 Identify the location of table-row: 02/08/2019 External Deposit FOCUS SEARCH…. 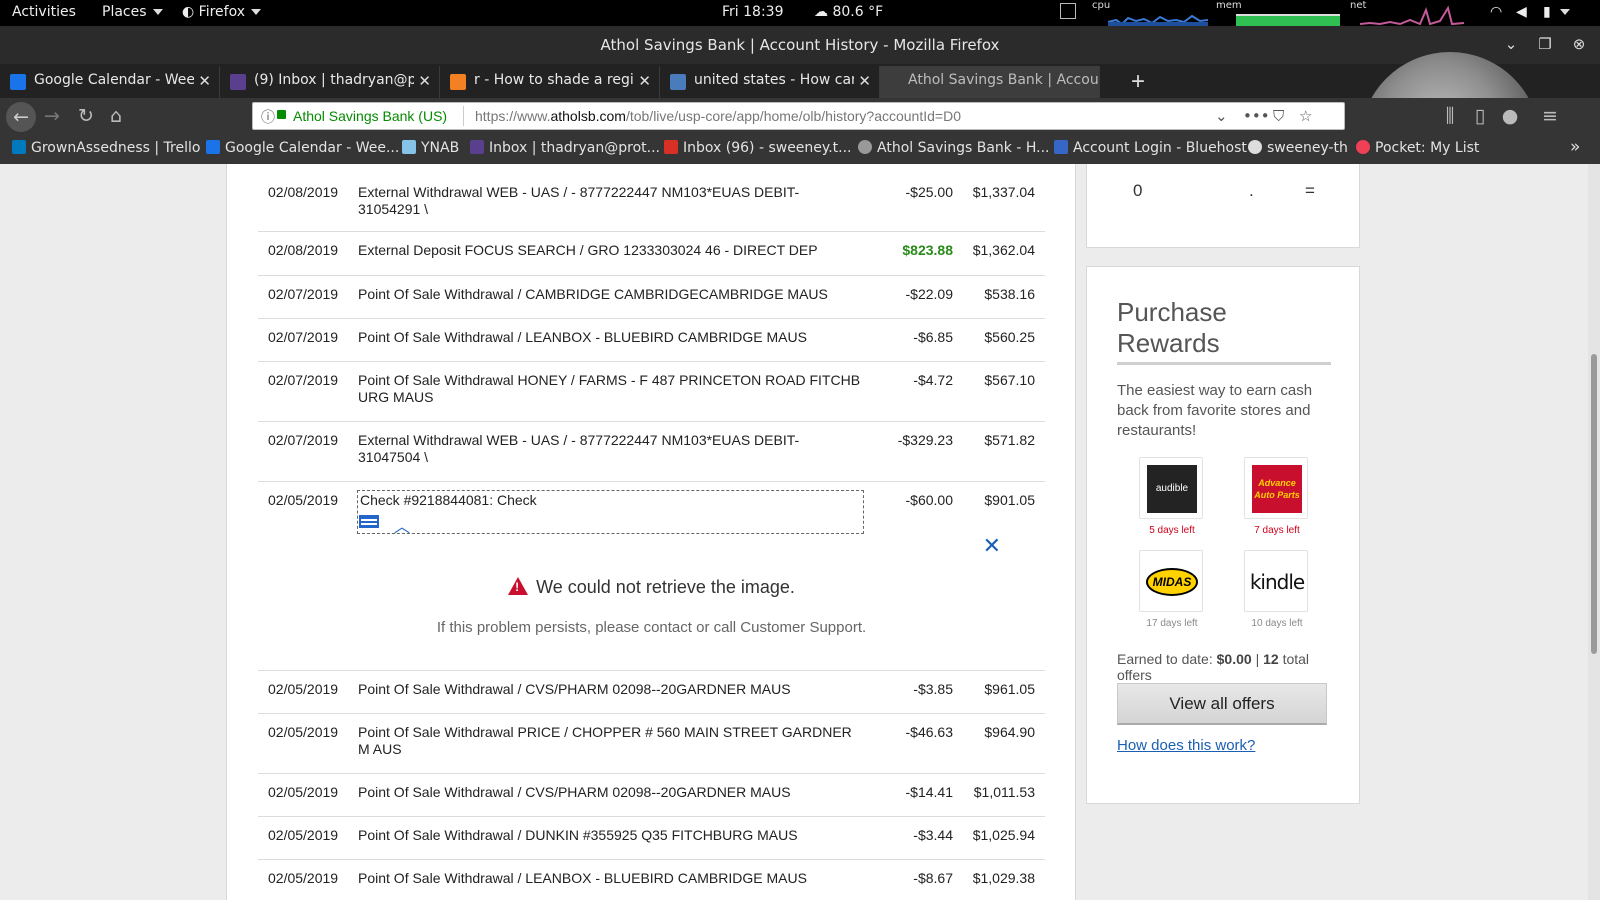
(651, 254).